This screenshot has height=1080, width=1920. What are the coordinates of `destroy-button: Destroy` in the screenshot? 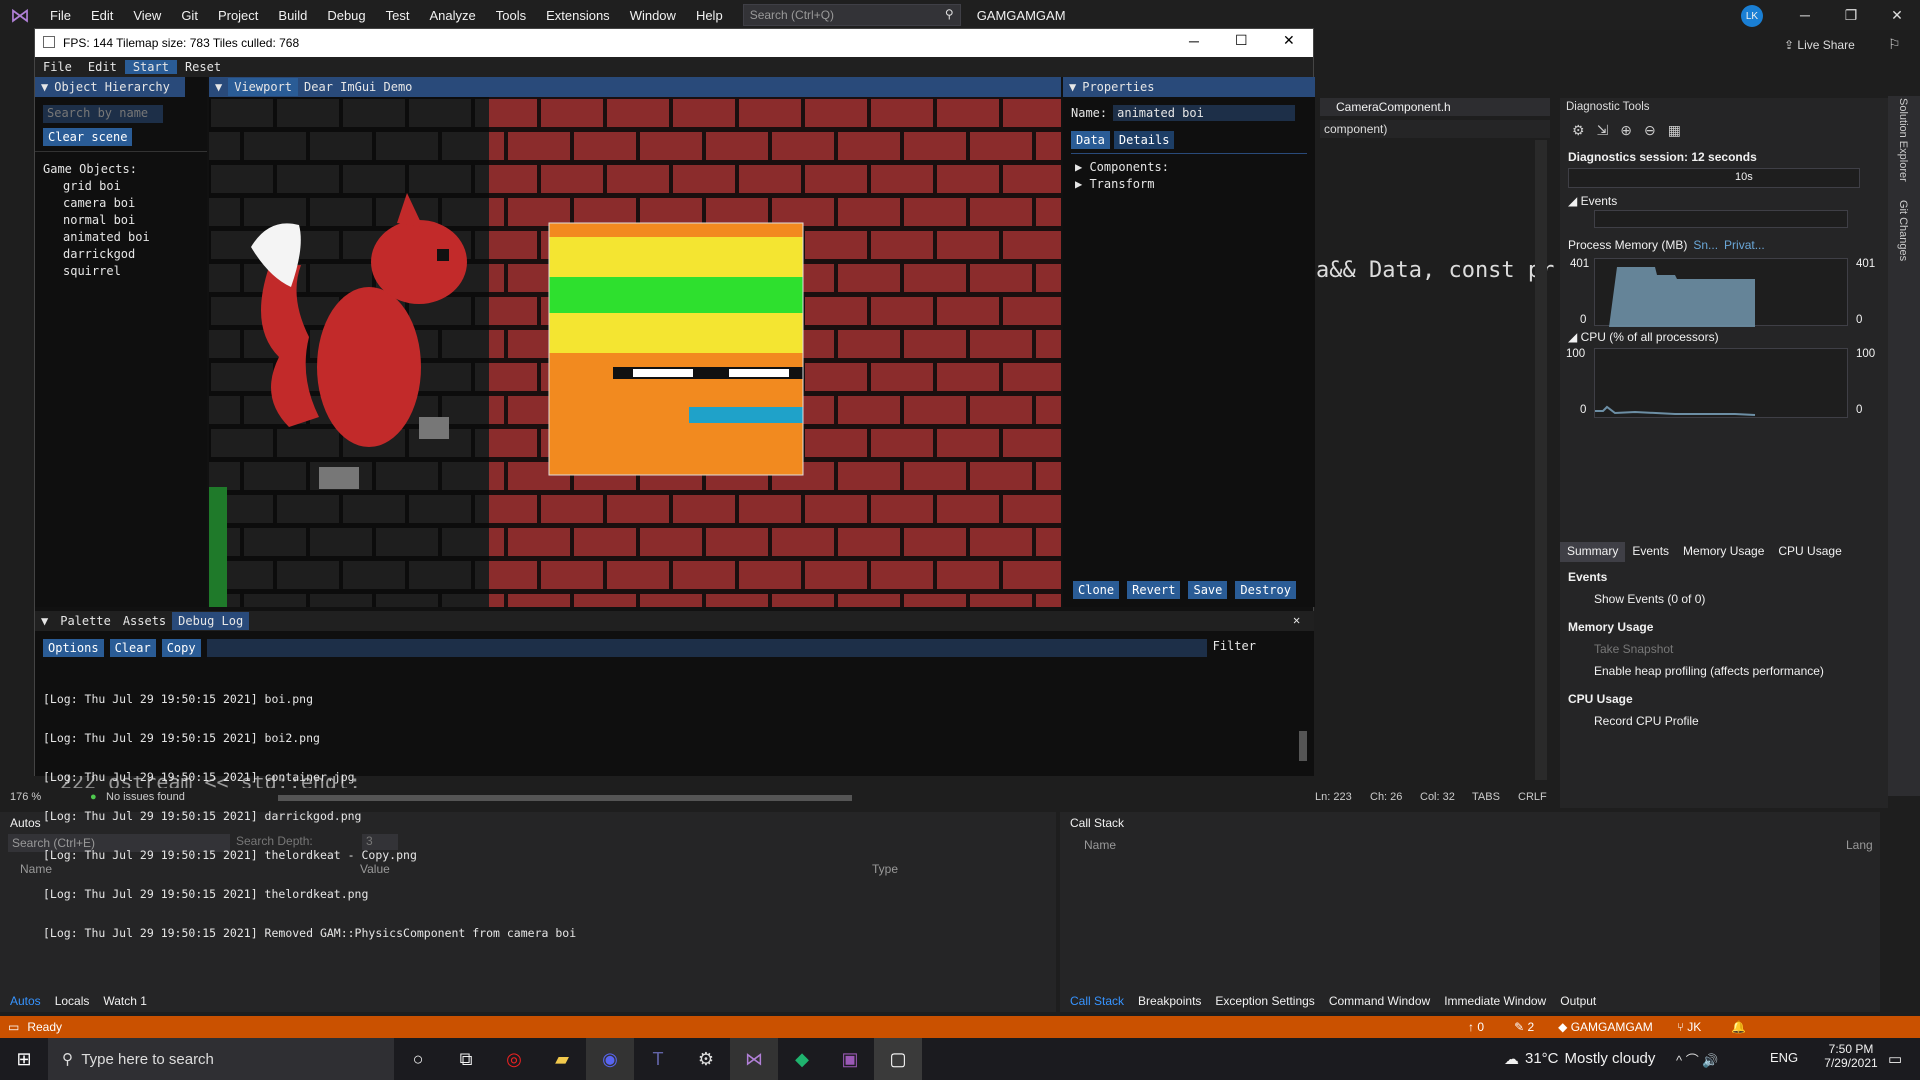 It's located at (1265, 590).